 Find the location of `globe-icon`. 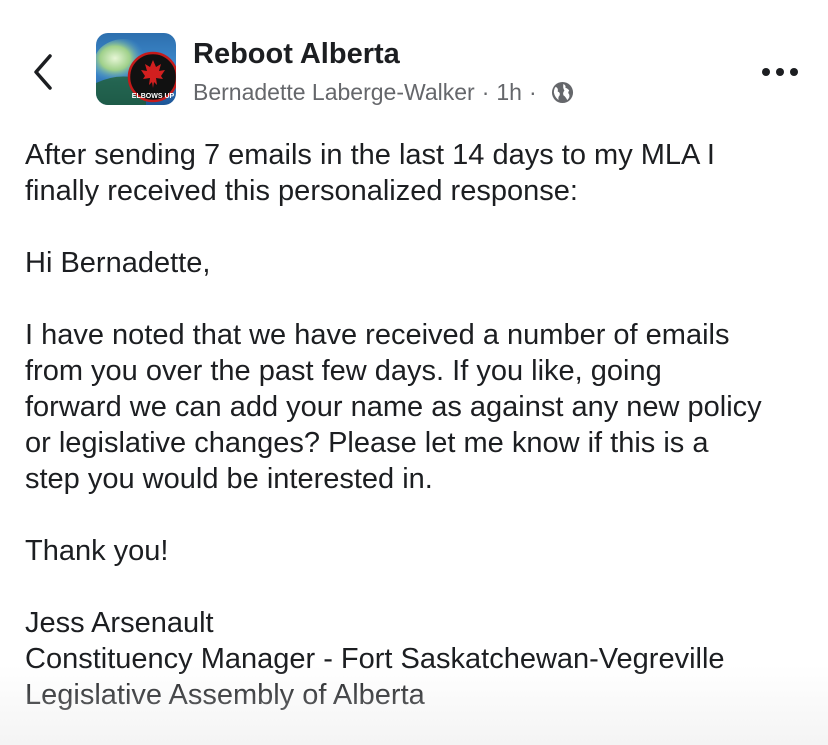

globe-icon is located at coordinates (562, 92).